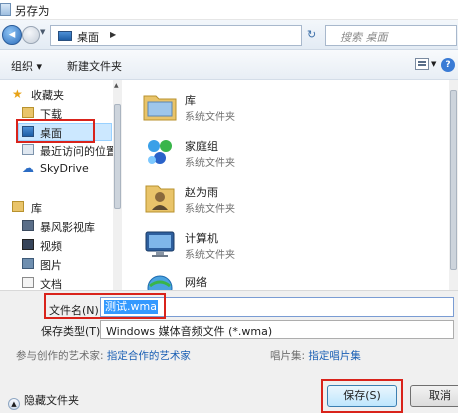 Image resolution: width=458 pixels, height=413 pixels. I want to click on file-list-scroll-thumb, so click(453, 180).